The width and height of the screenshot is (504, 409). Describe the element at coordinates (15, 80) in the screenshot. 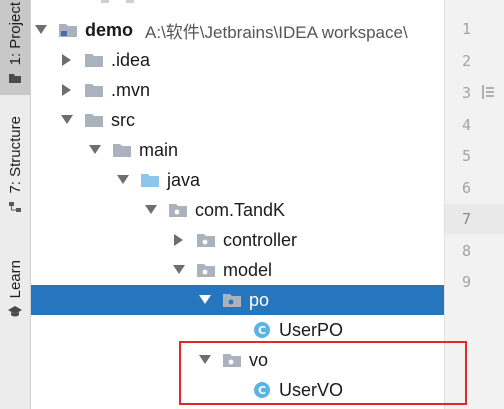

I see `project-folder-icon` at that location.